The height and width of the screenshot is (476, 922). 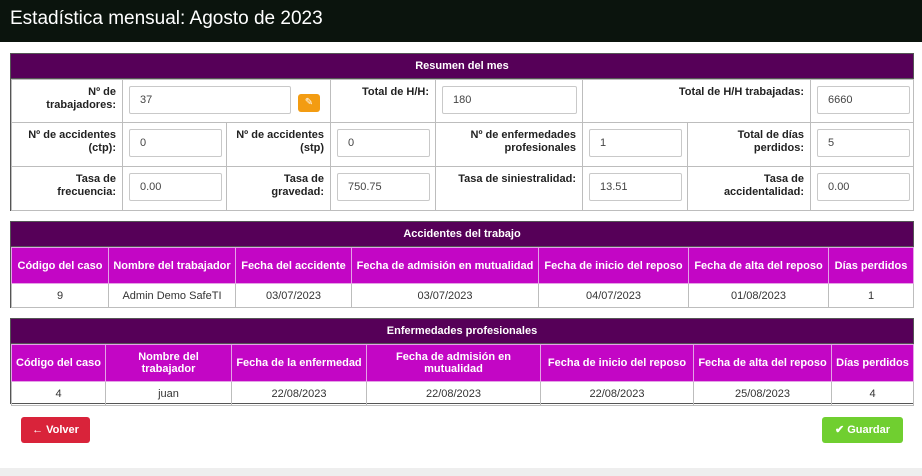 I want to click on accidents-ctp-field: 0, so click(x=175, y=143).